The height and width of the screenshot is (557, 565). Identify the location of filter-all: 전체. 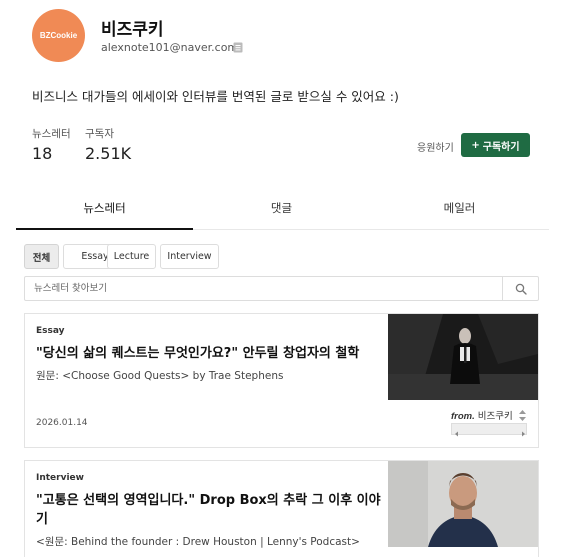
(41, 256).